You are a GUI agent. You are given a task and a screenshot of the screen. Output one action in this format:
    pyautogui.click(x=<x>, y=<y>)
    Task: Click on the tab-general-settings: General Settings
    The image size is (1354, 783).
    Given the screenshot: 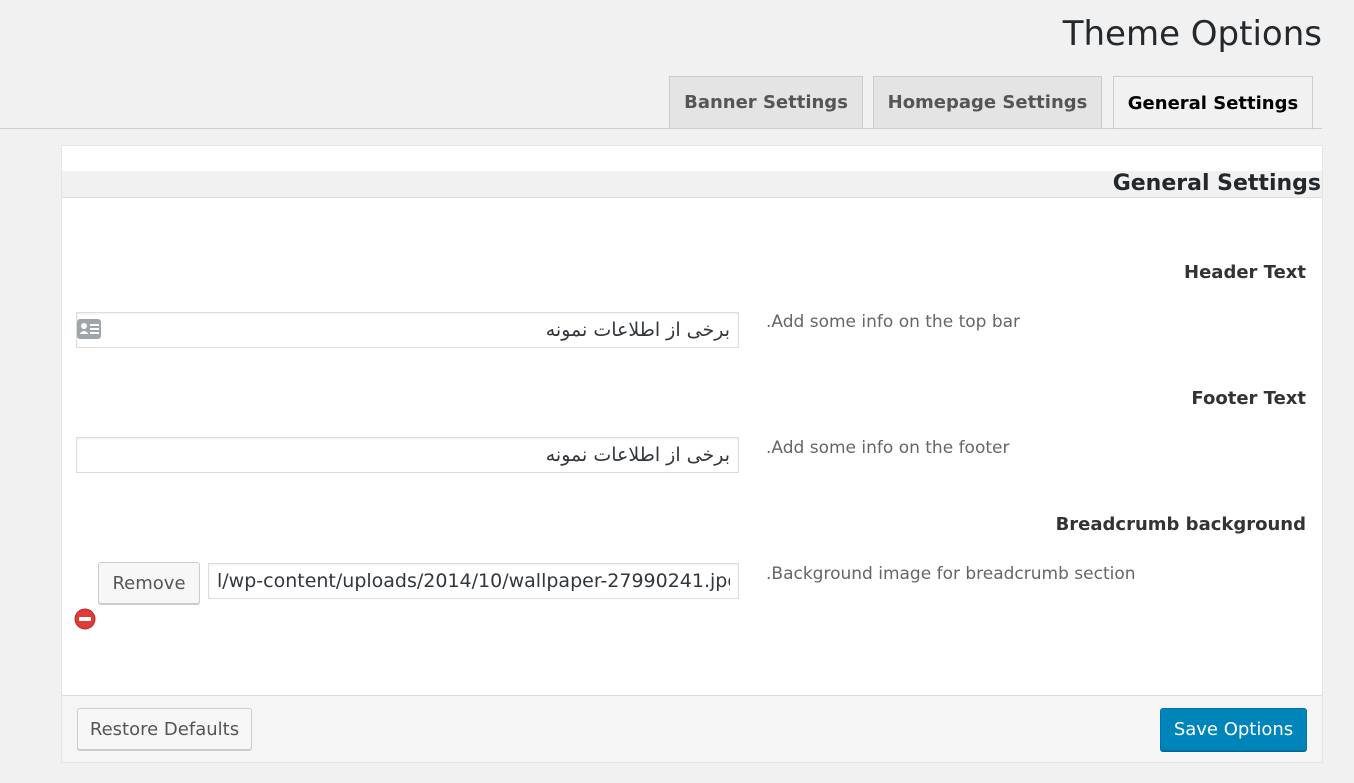 What is the action you would take?
    pyautogui.click(x=1213, y=103)
    